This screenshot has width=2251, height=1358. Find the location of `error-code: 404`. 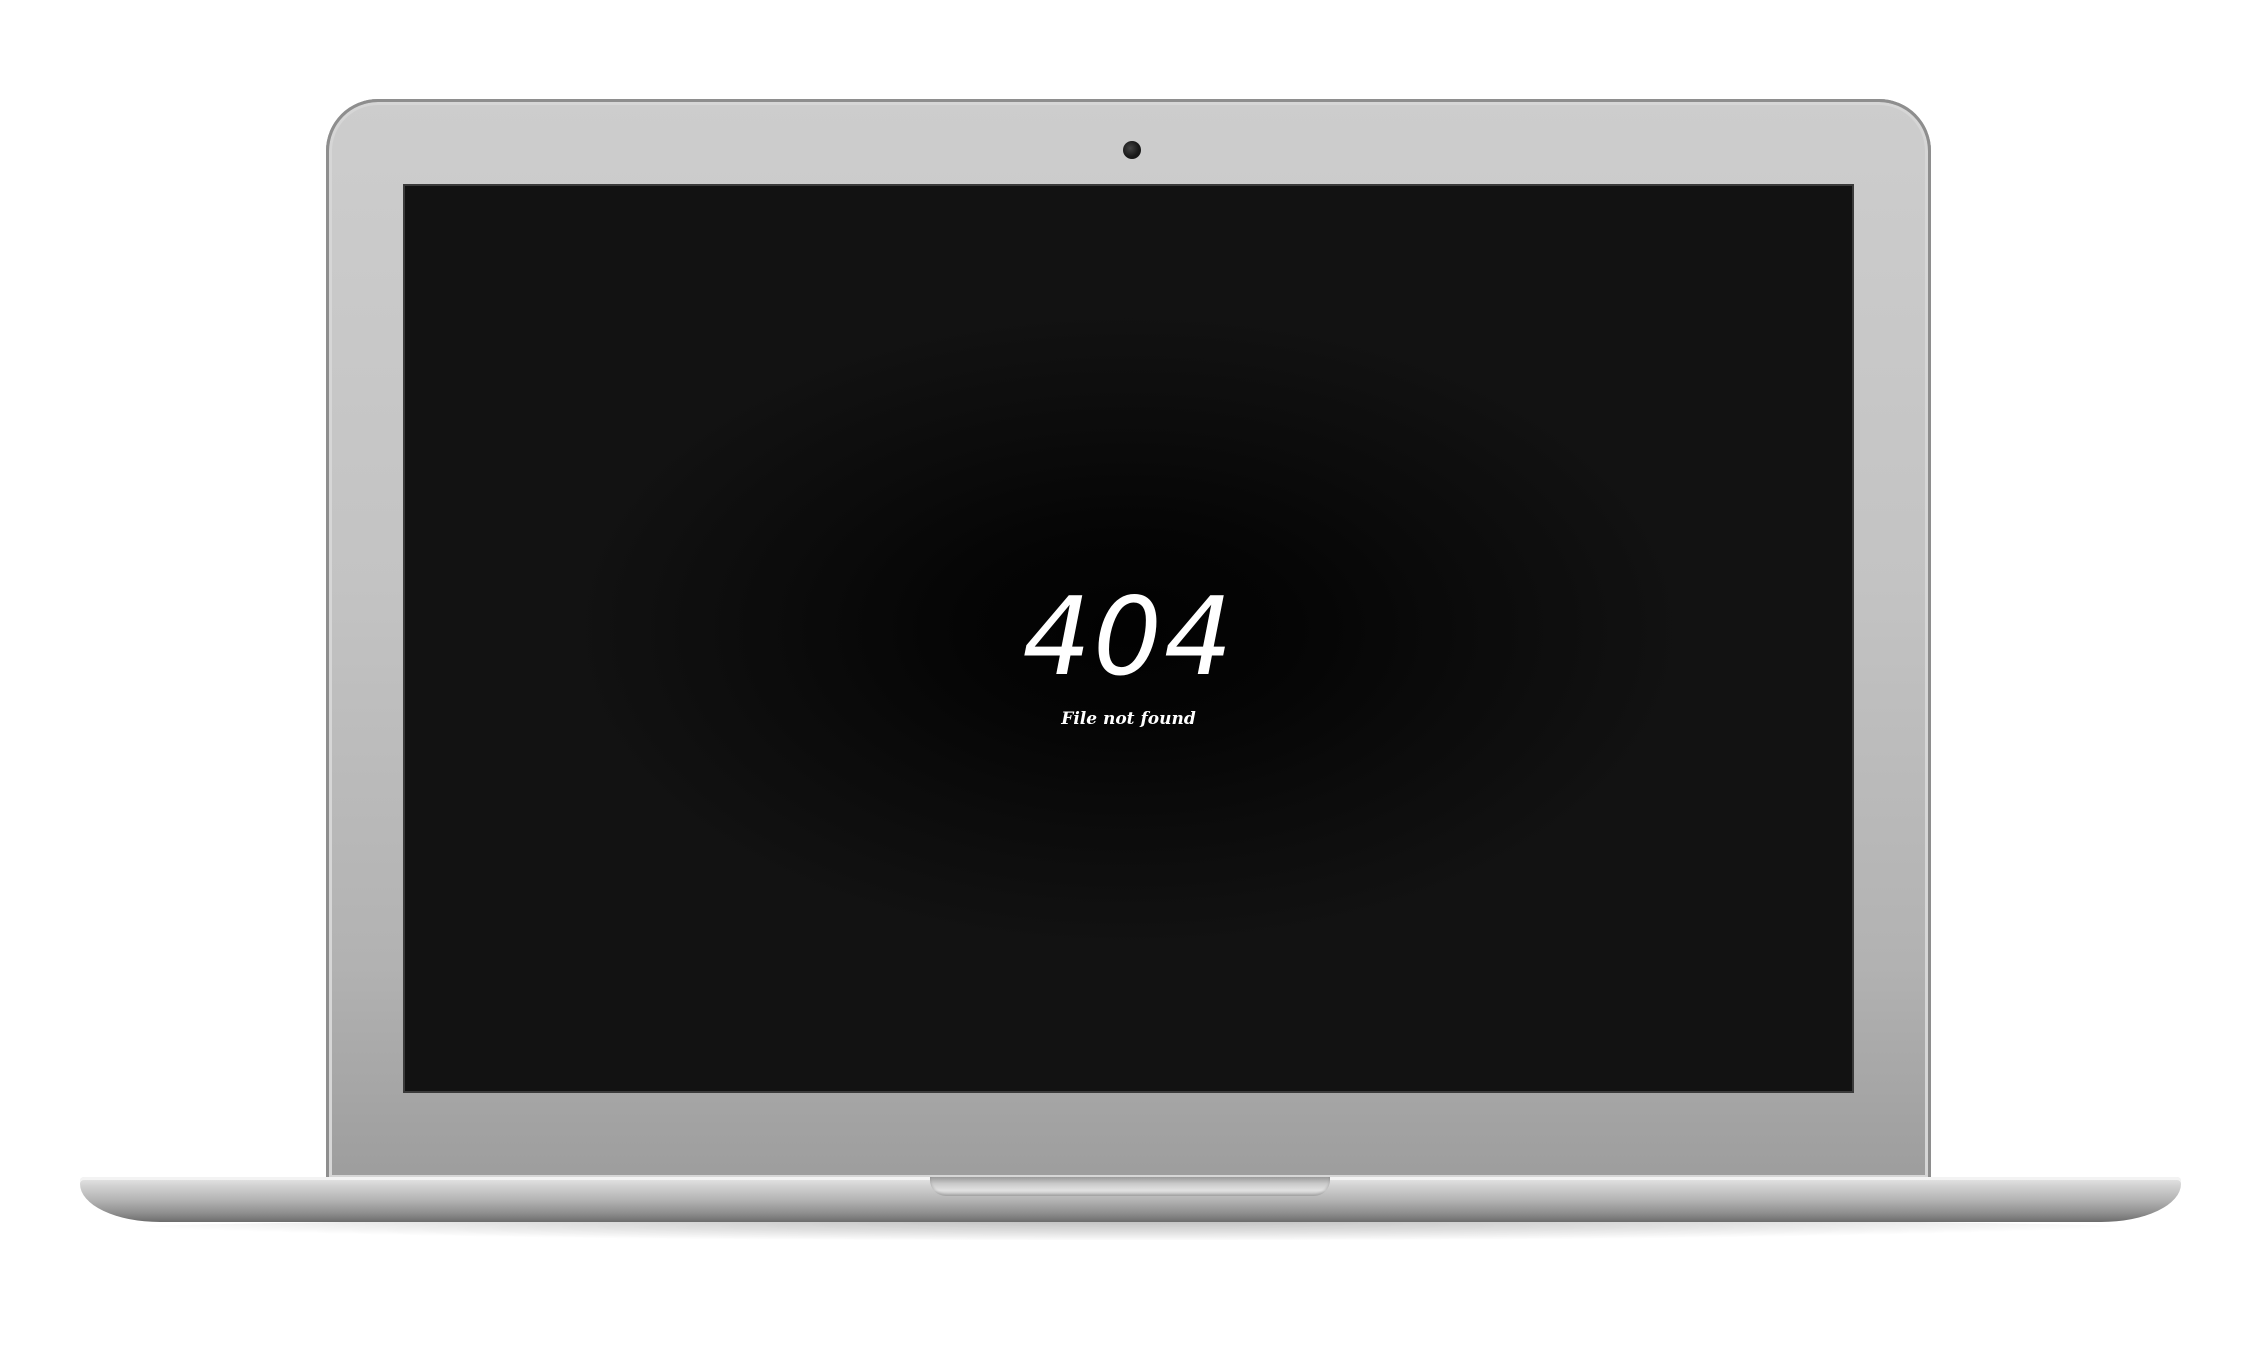

error-code: 404 is located at coordinates (1128, 637).